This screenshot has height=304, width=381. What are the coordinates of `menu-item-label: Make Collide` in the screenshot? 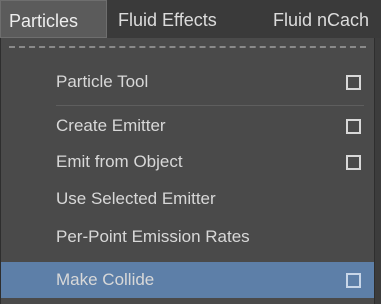 It's located at (105, 279).